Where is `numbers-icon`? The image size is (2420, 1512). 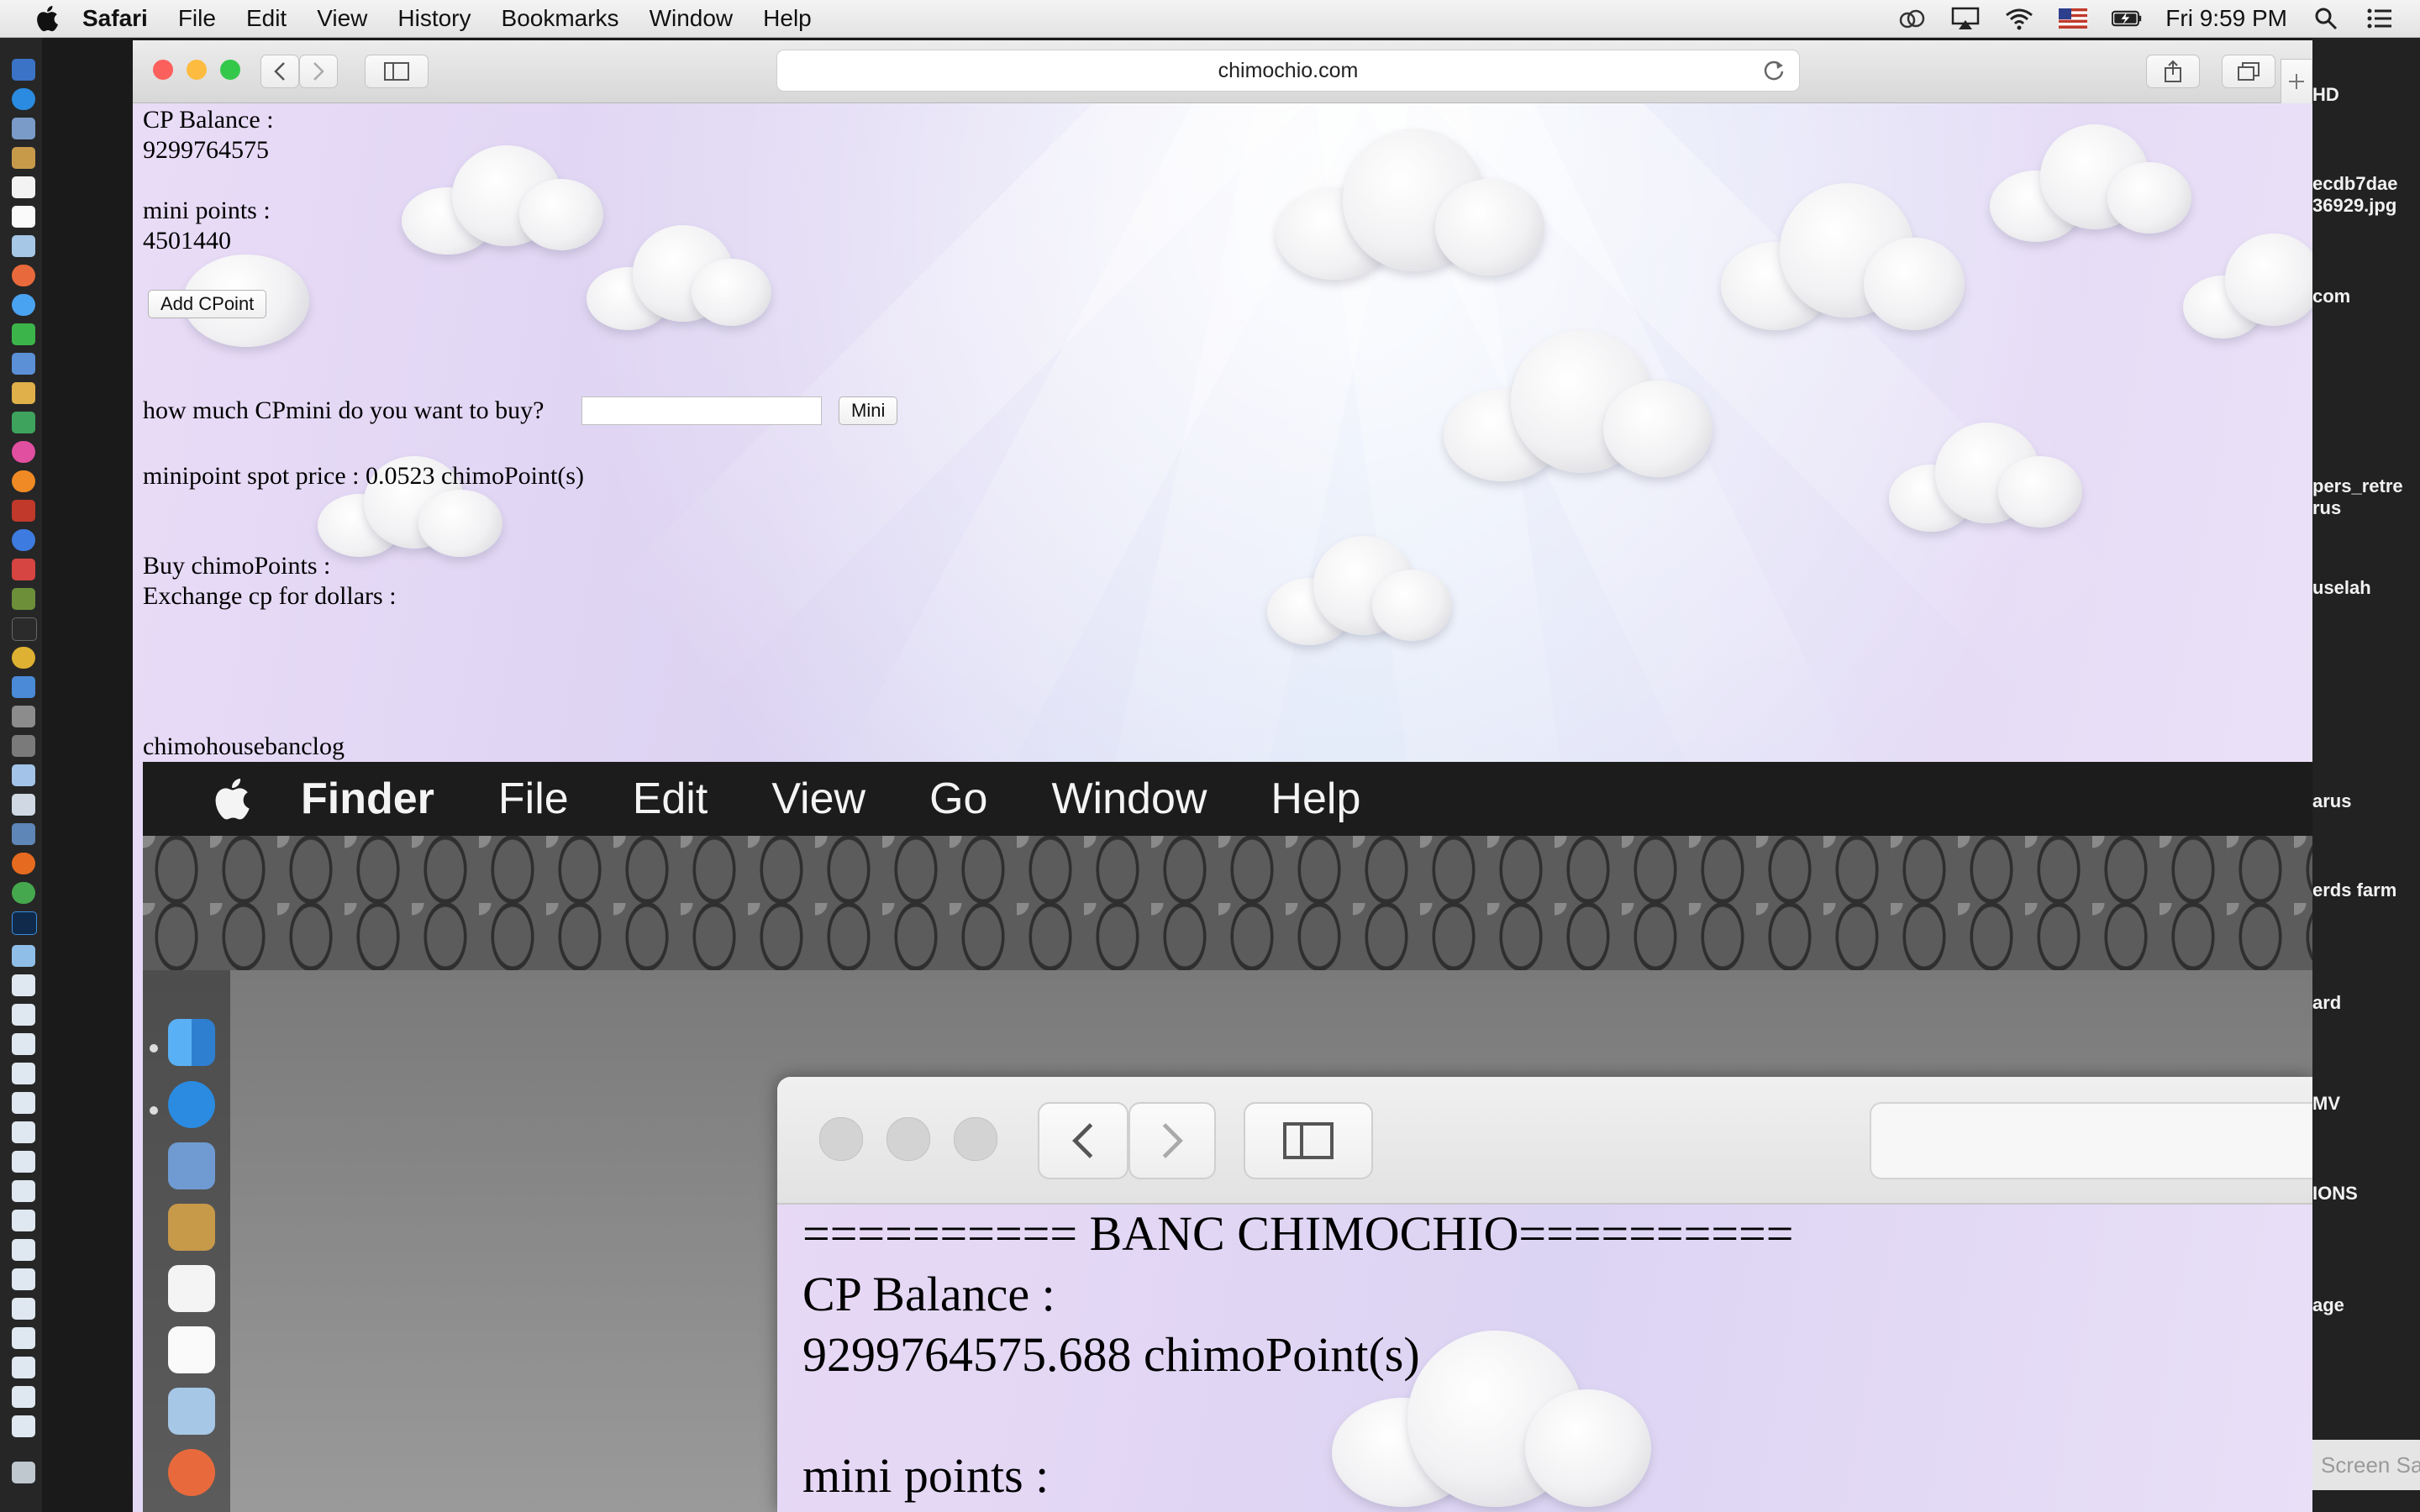
numbers-icon is located at coordinates (23, 422).